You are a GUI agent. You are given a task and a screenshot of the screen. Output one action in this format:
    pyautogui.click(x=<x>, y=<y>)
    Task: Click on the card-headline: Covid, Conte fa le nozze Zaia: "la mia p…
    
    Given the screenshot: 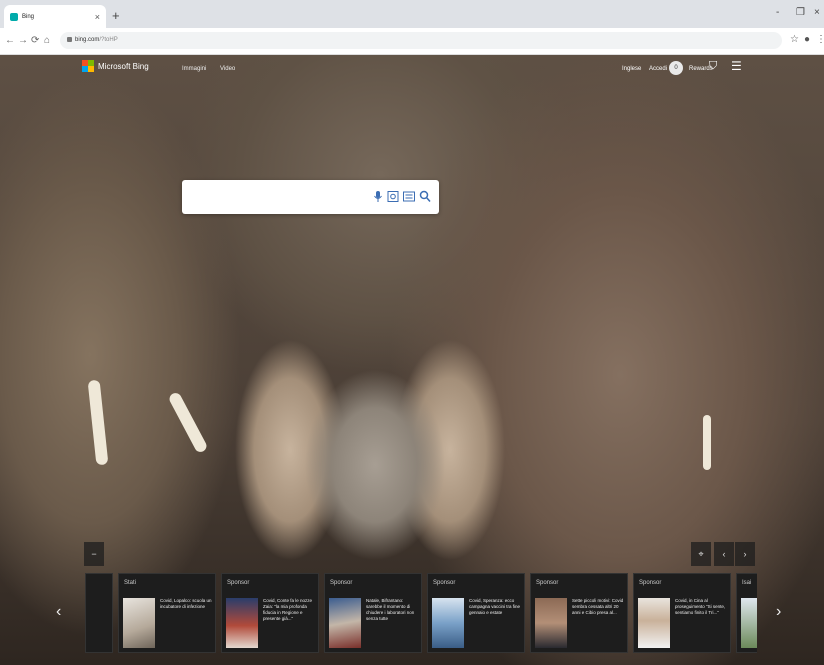 What is the action you would take?
    pyautogui.click(x=288, y=609)
    